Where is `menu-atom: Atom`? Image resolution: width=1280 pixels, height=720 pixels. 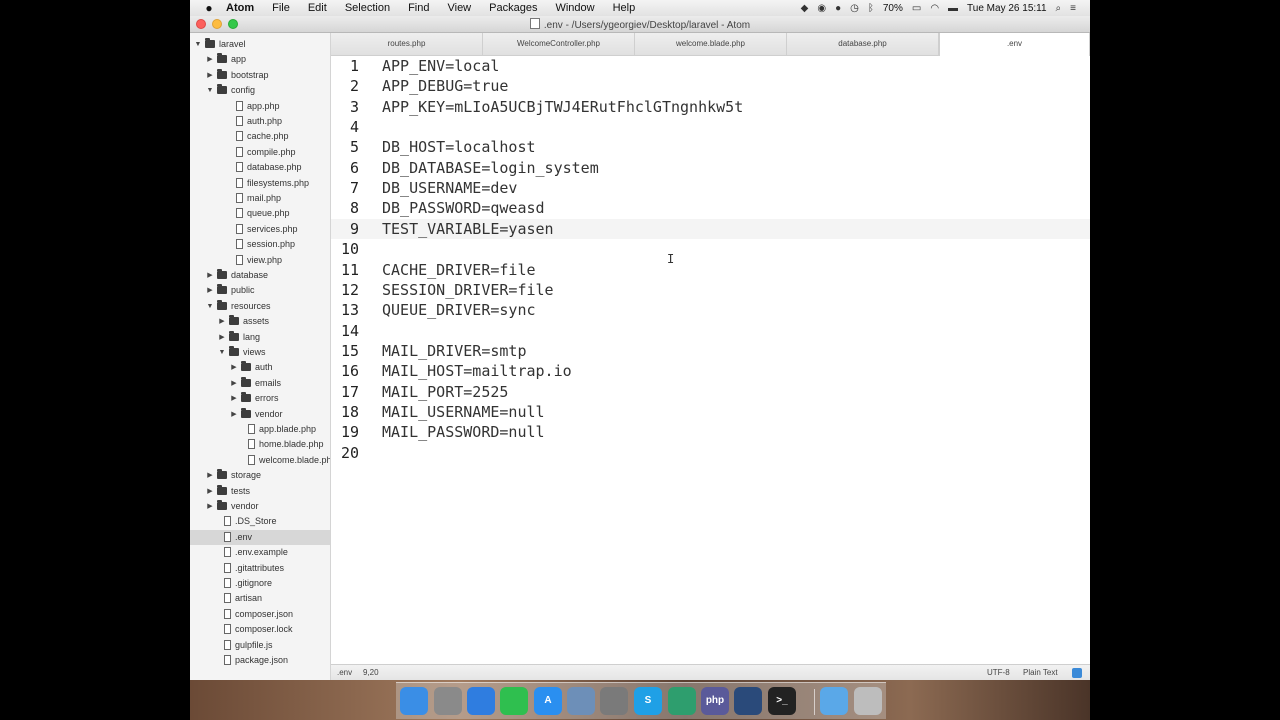 menu-atom: Atom is located at coordinates (240, 8).